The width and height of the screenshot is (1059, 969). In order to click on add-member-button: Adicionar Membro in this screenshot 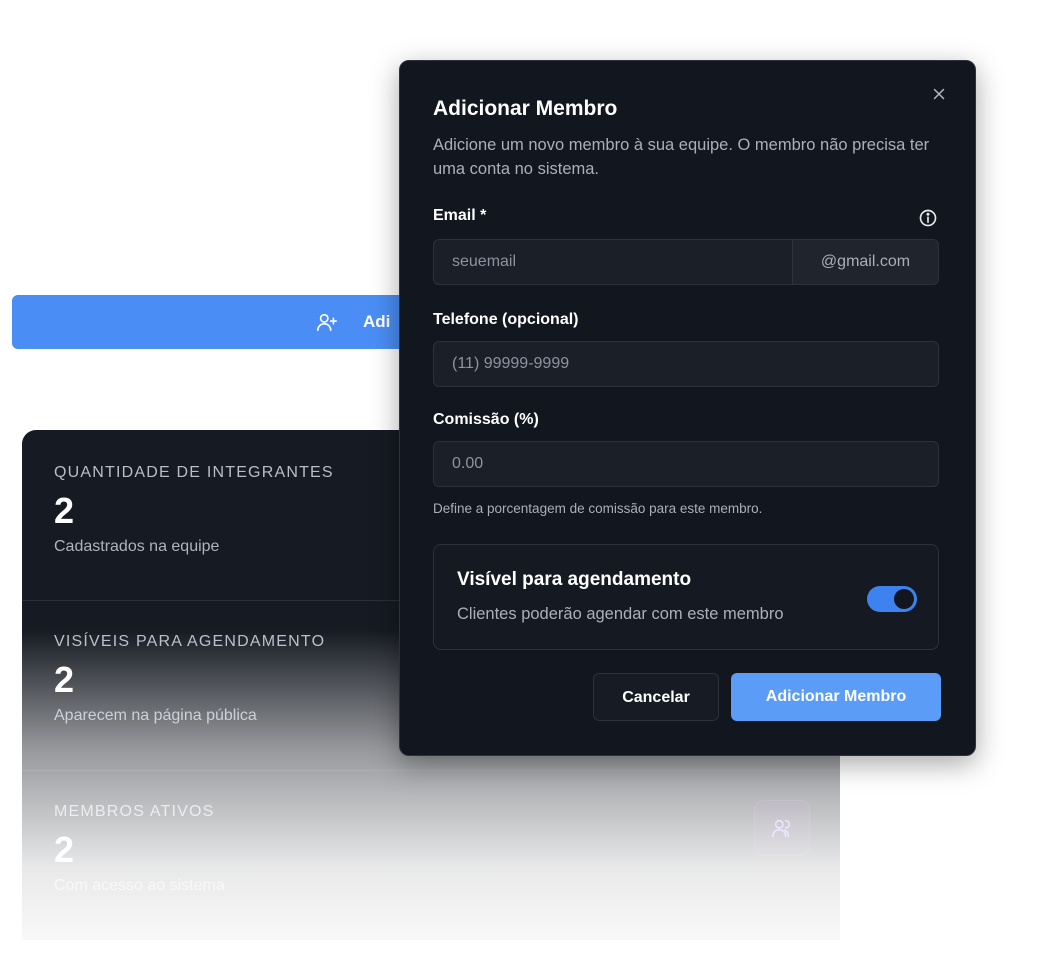, I will do `click(836, 697)`.